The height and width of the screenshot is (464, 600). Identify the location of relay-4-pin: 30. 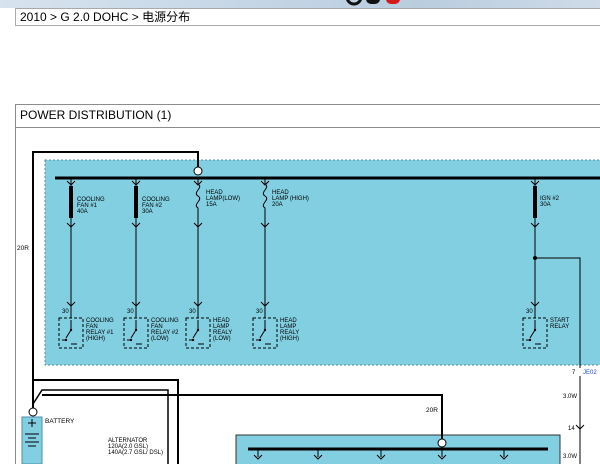
(259, 312).